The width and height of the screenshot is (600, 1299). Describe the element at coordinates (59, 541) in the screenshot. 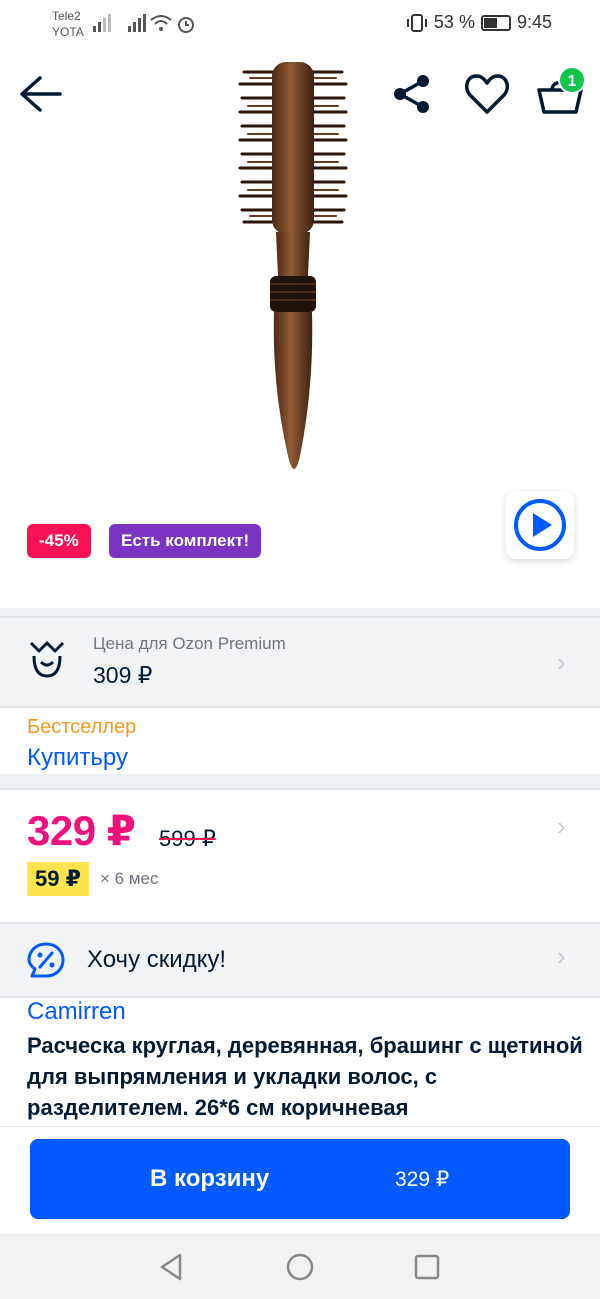

I see `discount-badge: -45%` at that location.